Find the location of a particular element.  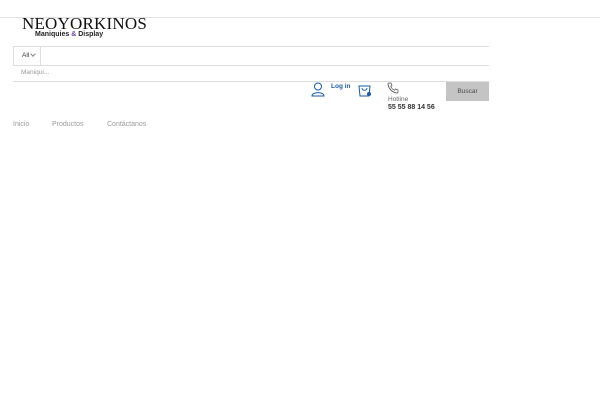

search-input is located at coordinates (251, 73).